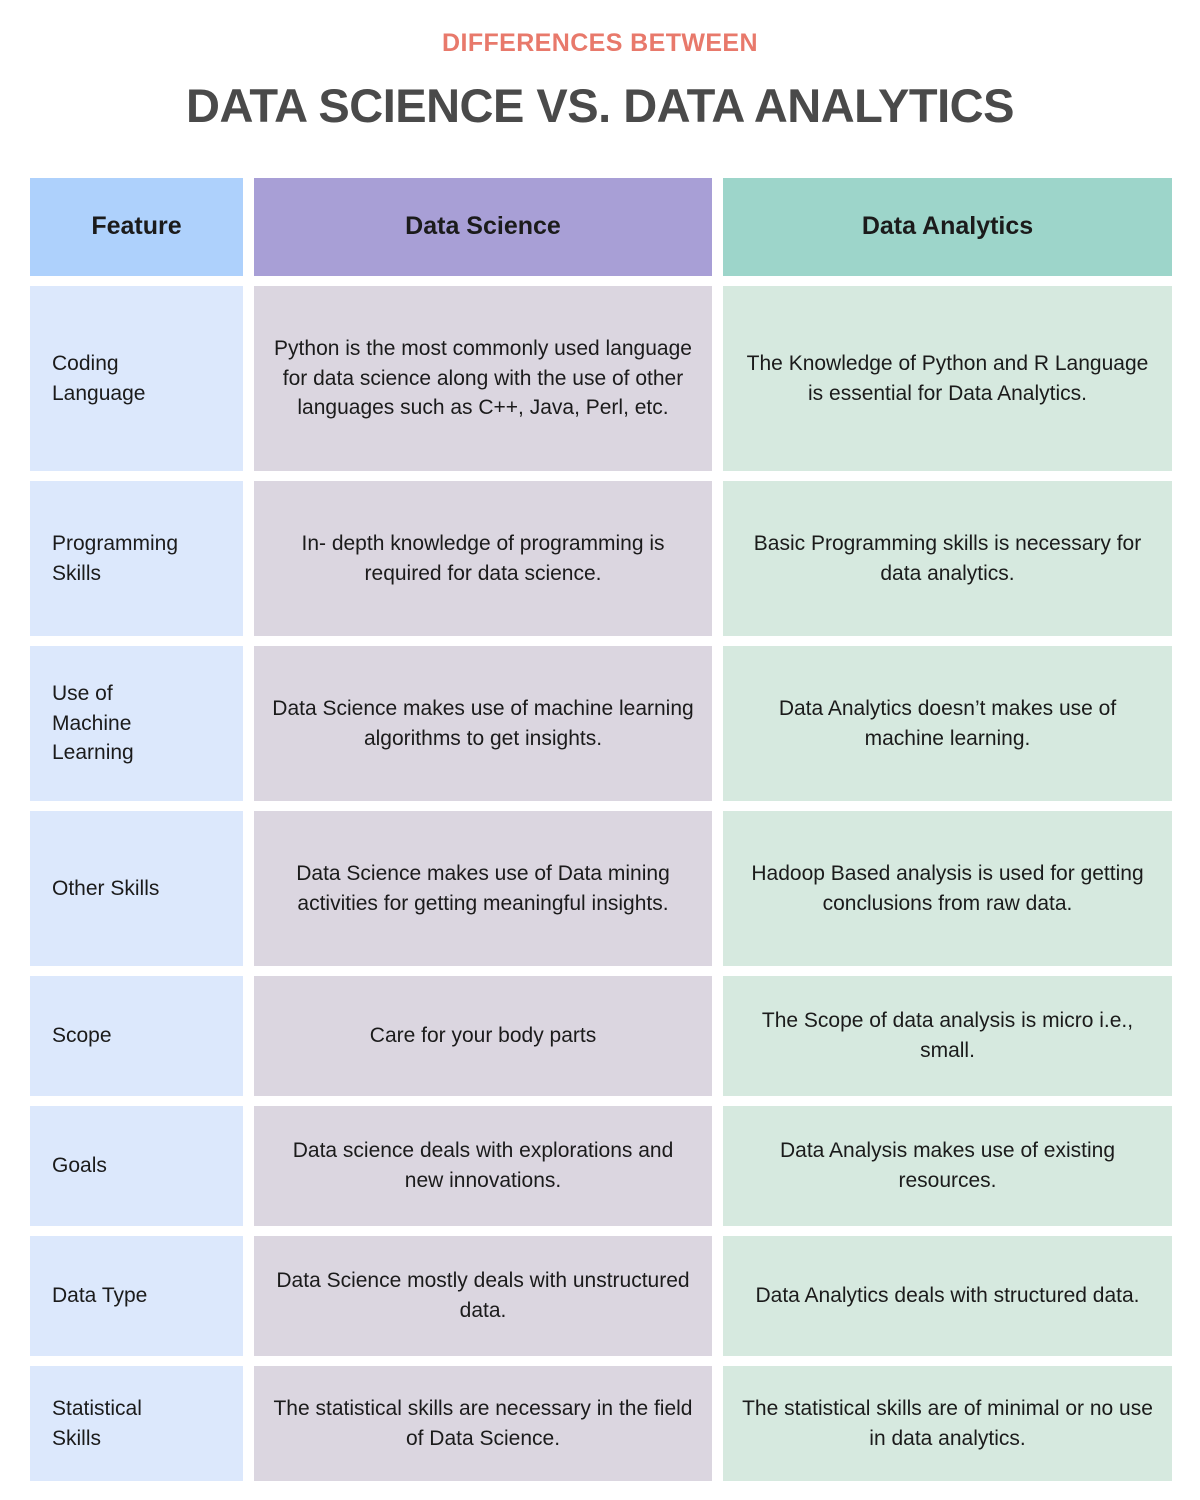  What do you see at coordinates (483, 227) in the screenshot?
I see `column-header-data-science: Data Science` at bounding box center [483, 227].